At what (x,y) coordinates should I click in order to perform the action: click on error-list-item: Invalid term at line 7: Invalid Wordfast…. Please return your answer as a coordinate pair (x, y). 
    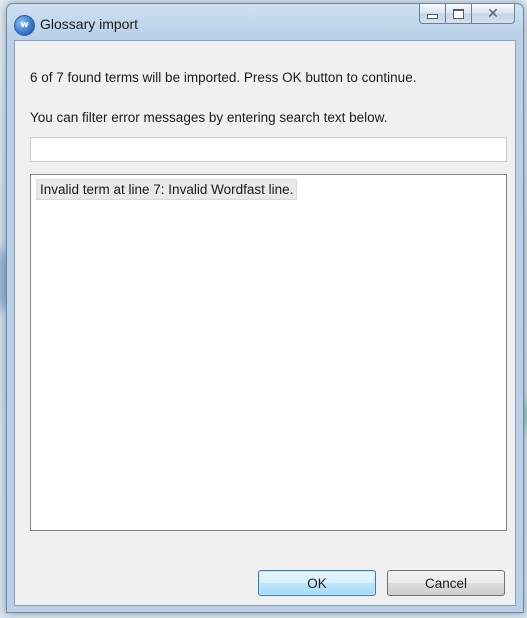
    Looking at the image, I should click on (167, 189).